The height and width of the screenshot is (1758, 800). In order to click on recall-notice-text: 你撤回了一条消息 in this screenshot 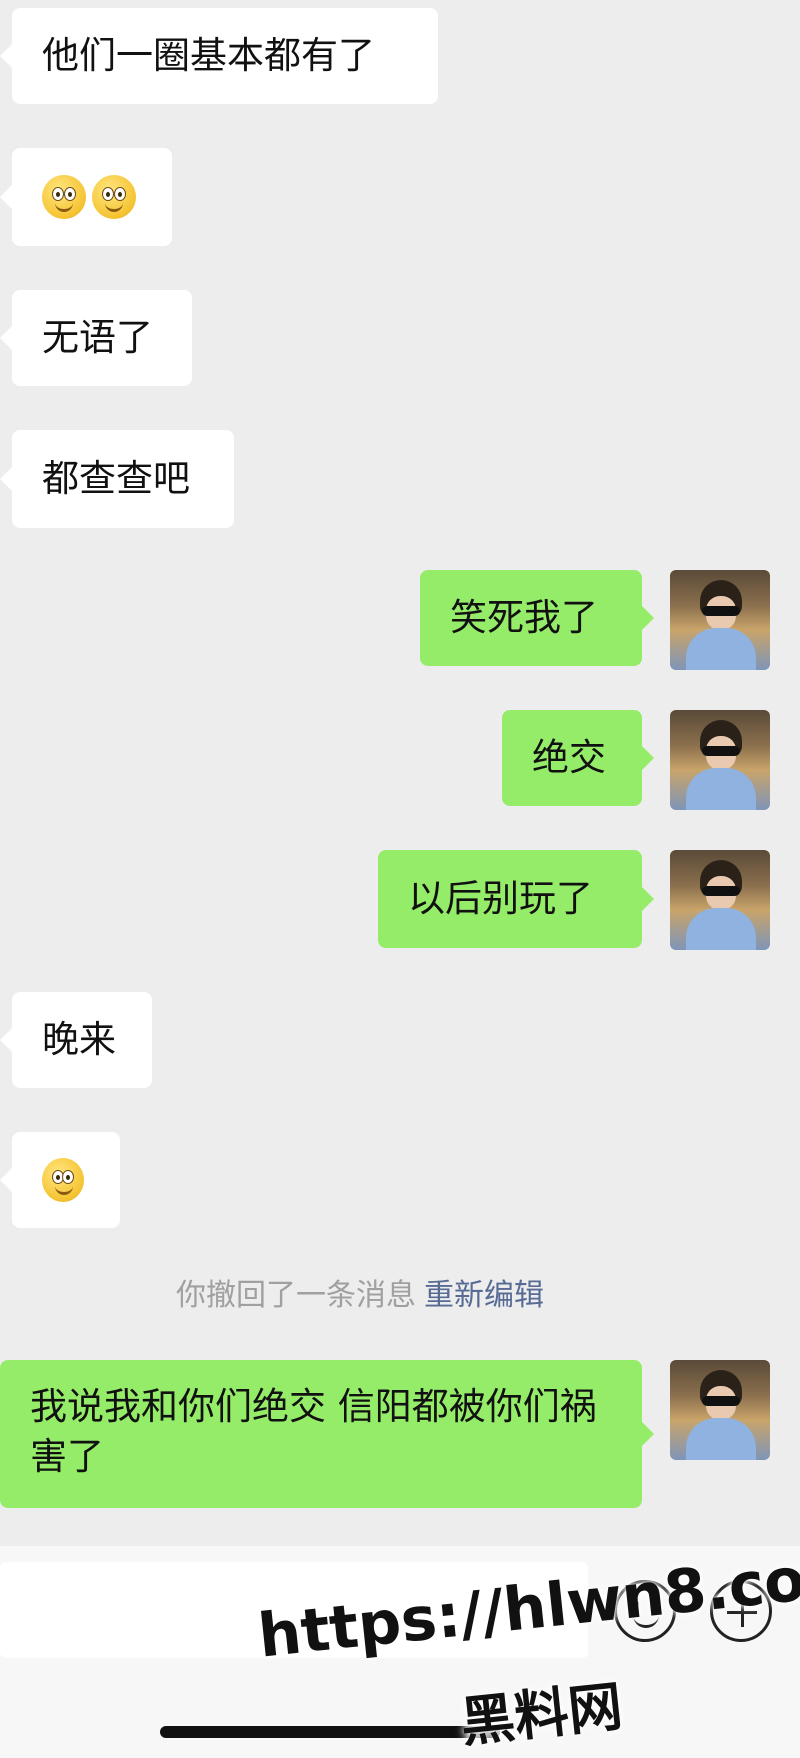, I will do `click(296, 1295)`.